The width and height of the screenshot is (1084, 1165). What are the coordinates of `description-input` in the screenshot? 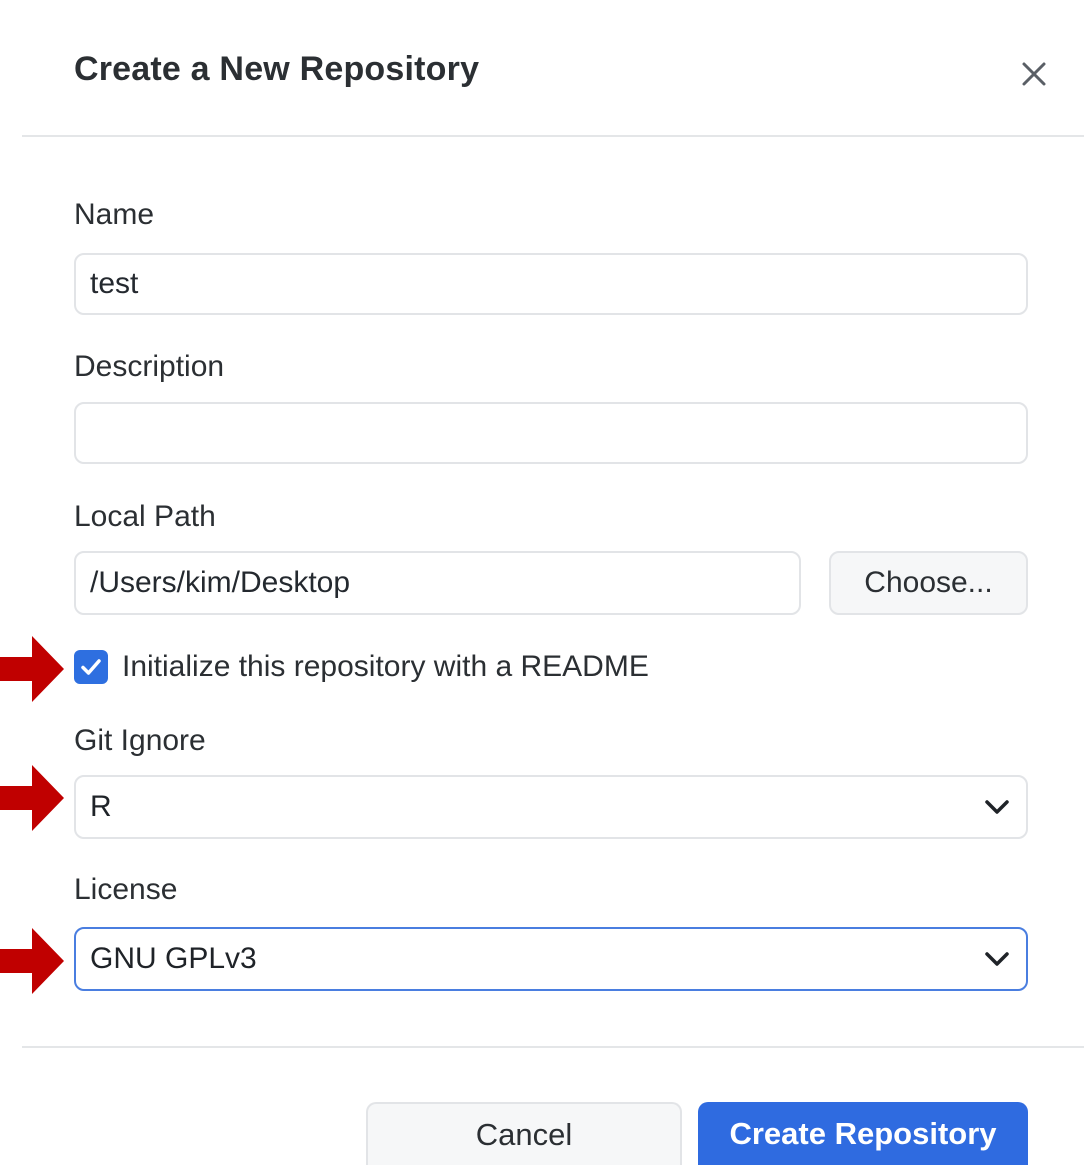 It's located at (551, 433).